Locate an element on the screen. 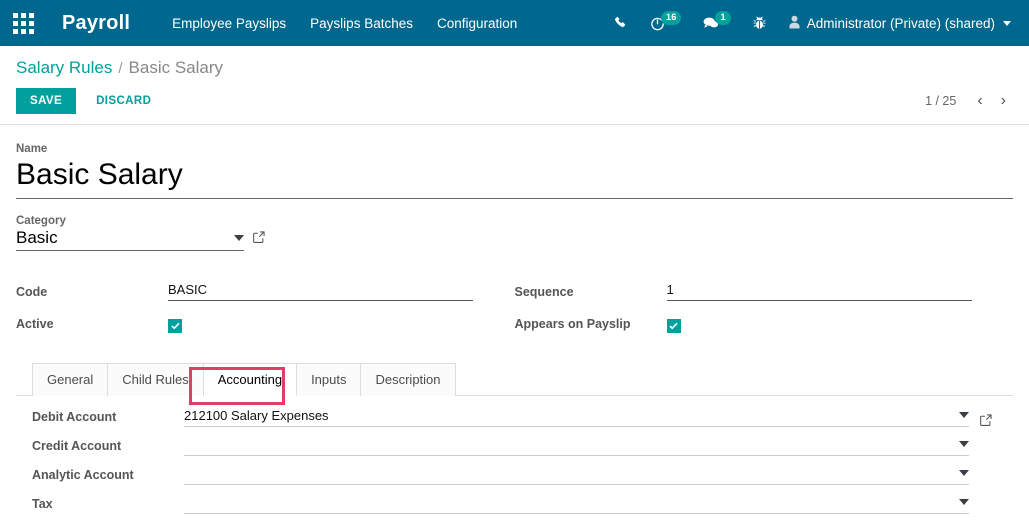  breadcrumb: Salary Rules / Basic Salary is located at coordinates (514, 68).